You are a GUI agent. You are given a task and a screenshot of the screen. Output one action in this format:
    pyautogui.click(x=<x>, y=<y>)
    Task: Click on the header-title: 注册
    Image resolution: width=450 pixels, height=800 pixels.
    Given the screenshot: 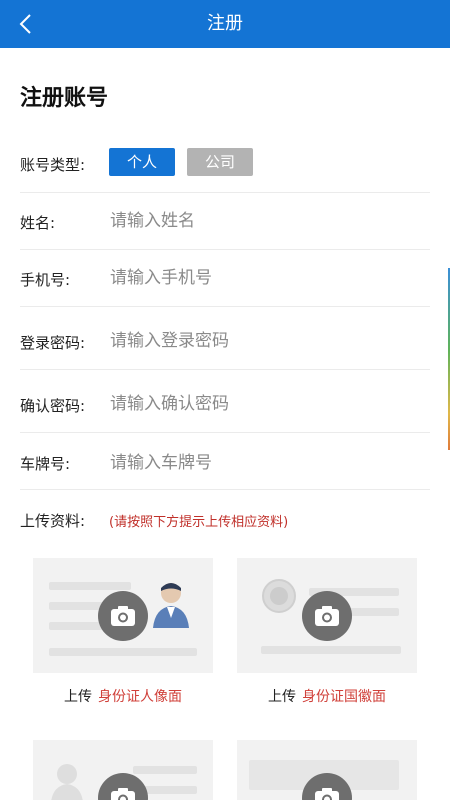 What is the action you would take?
    pyautogui.click(x=225, y=23)
    